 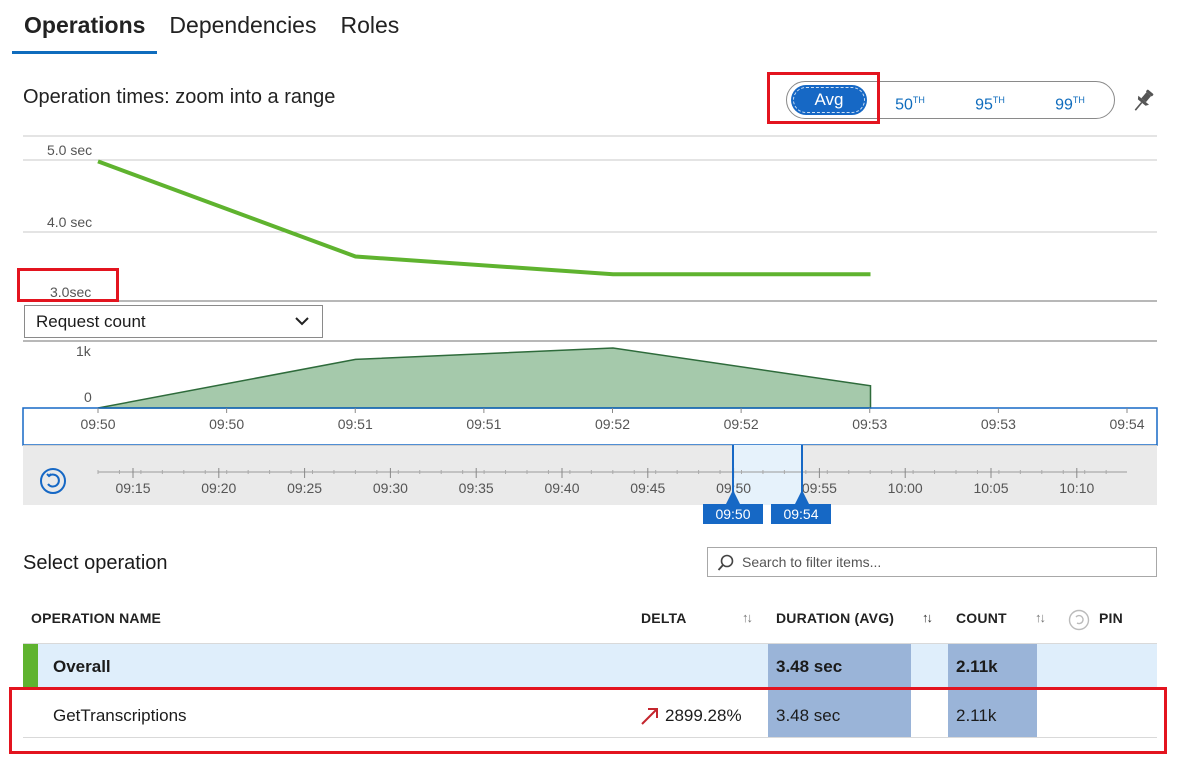 What do you see at coordinates (801, 514) in the screenshot?
I see `brush-end-label: 09:54` at bounding box center [801, 514].